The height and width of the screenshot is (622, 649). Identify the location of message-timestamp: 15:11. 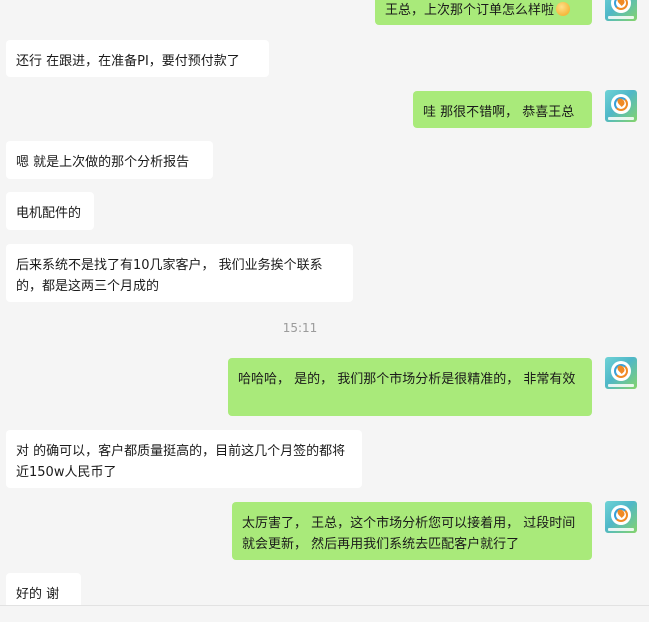
(300, 328).